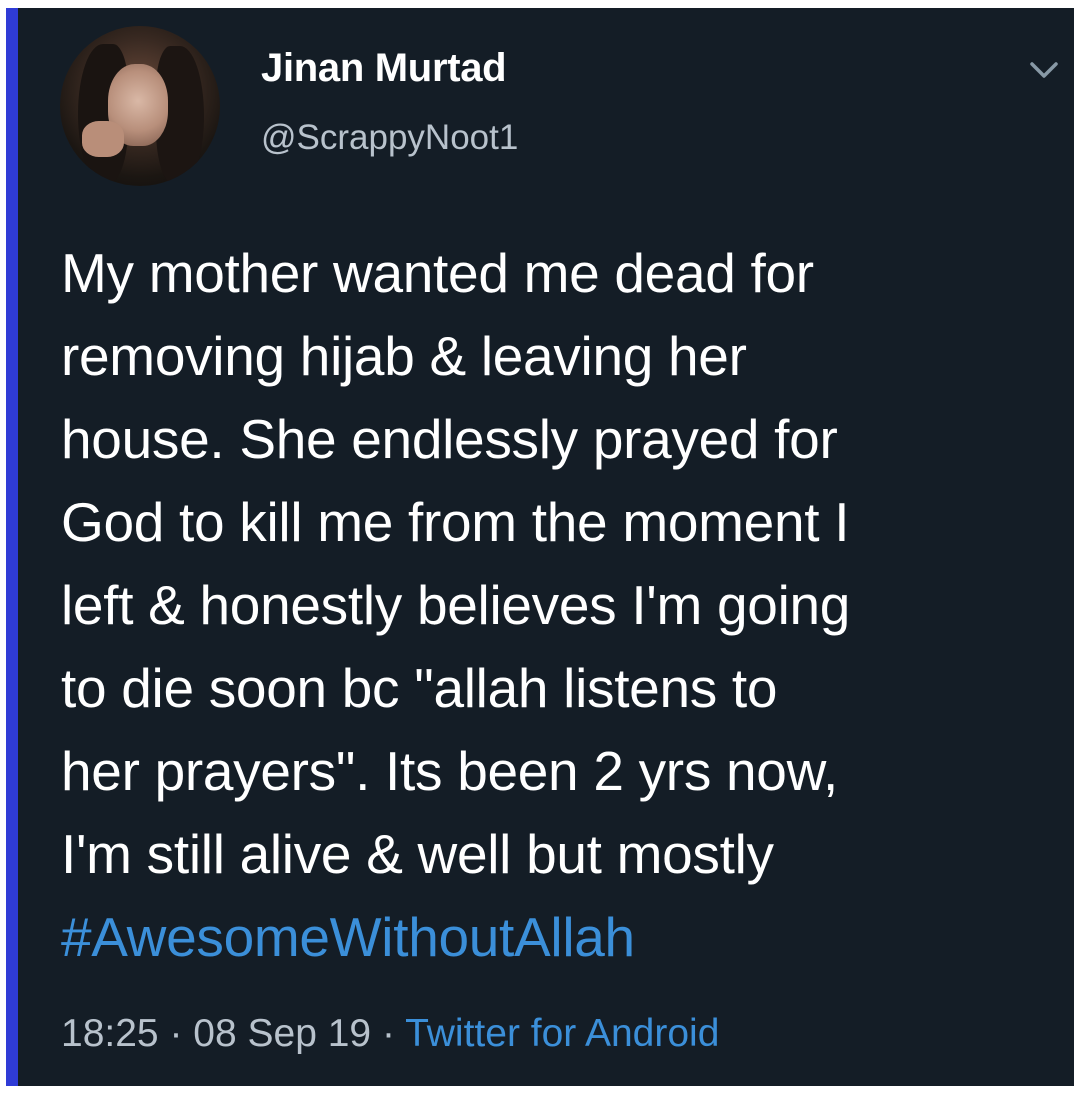 The image size is (1080, 1100). I want to click on author-handle: @ScrappyNoot1, so click(389, 138).